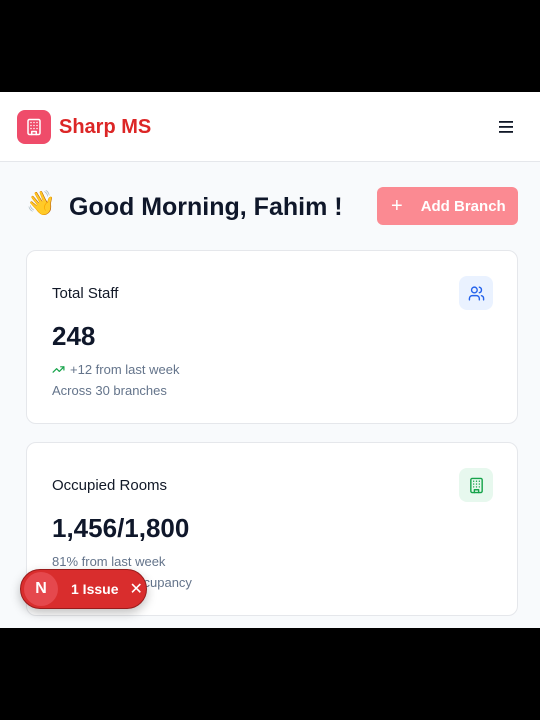 Image resolution: width=540 pixels, height=720 pixels. I want to click on add-branch-button: + Add Branch, so click(447, 206).